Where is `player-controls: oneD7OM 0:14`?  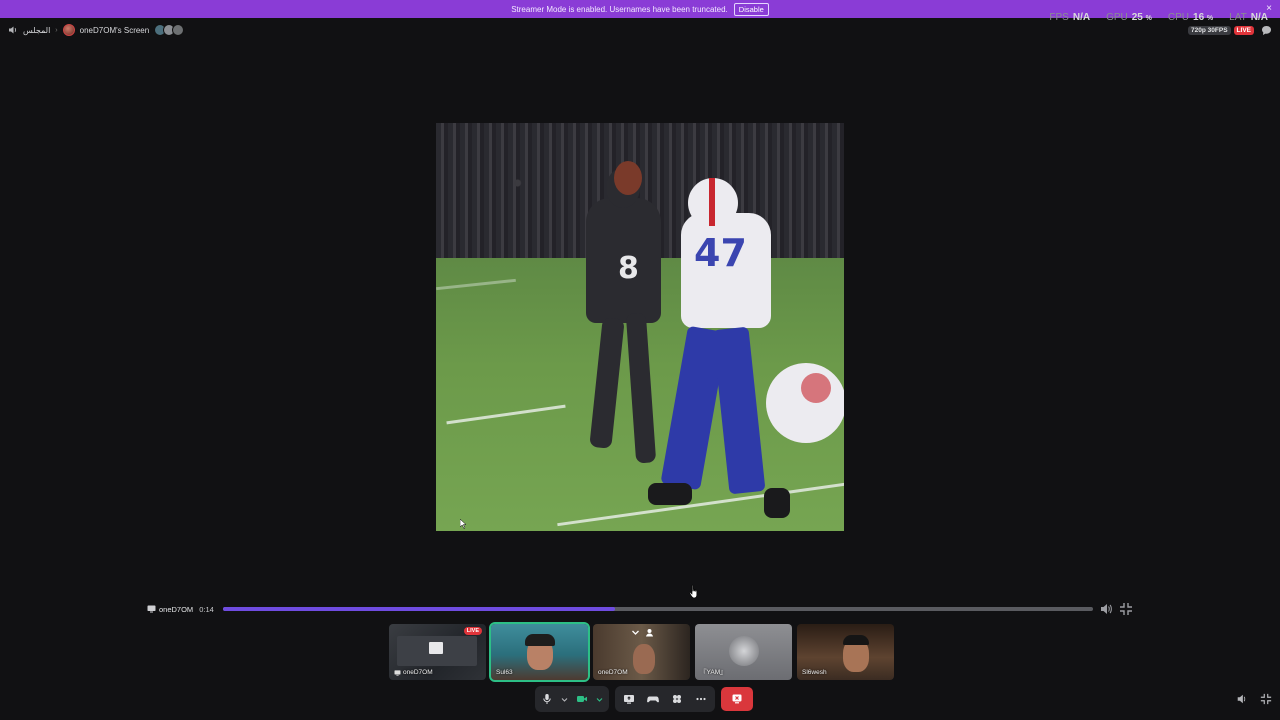
player-controls: oneD7OM 0:14 is located at coordinates (642, 609).